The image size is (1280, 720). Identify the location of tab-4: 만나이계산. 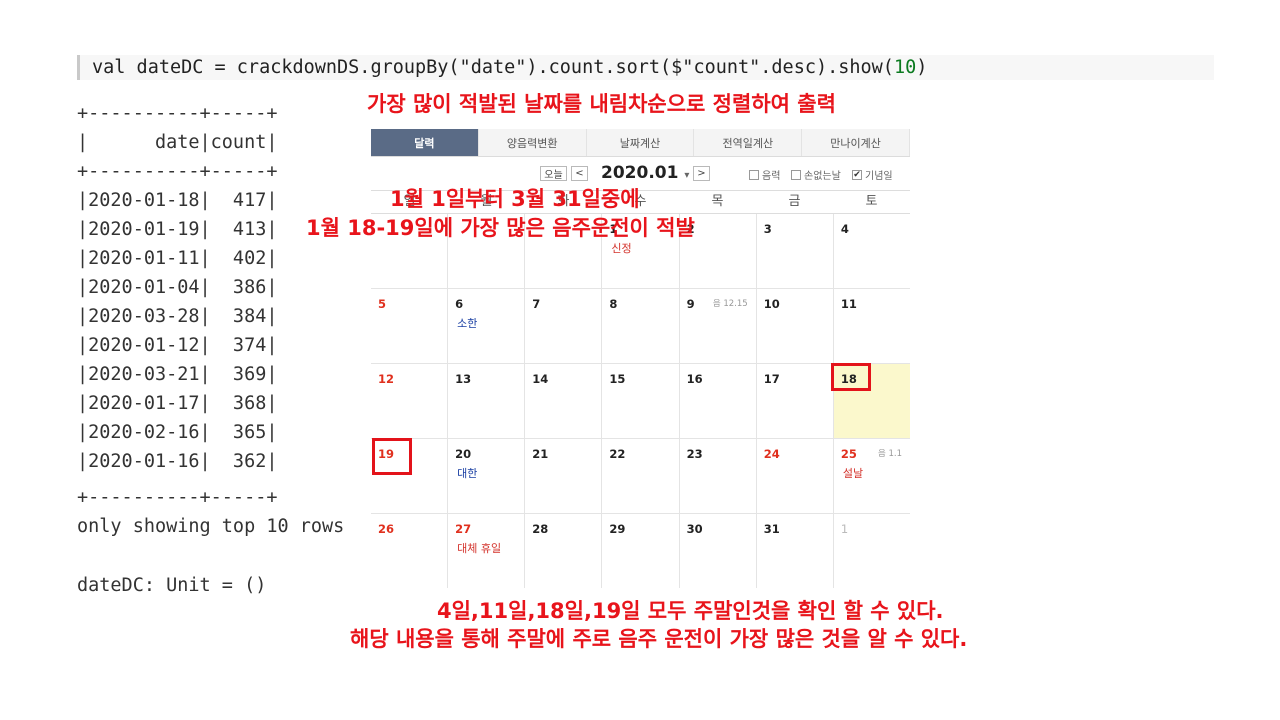
(856, 142).